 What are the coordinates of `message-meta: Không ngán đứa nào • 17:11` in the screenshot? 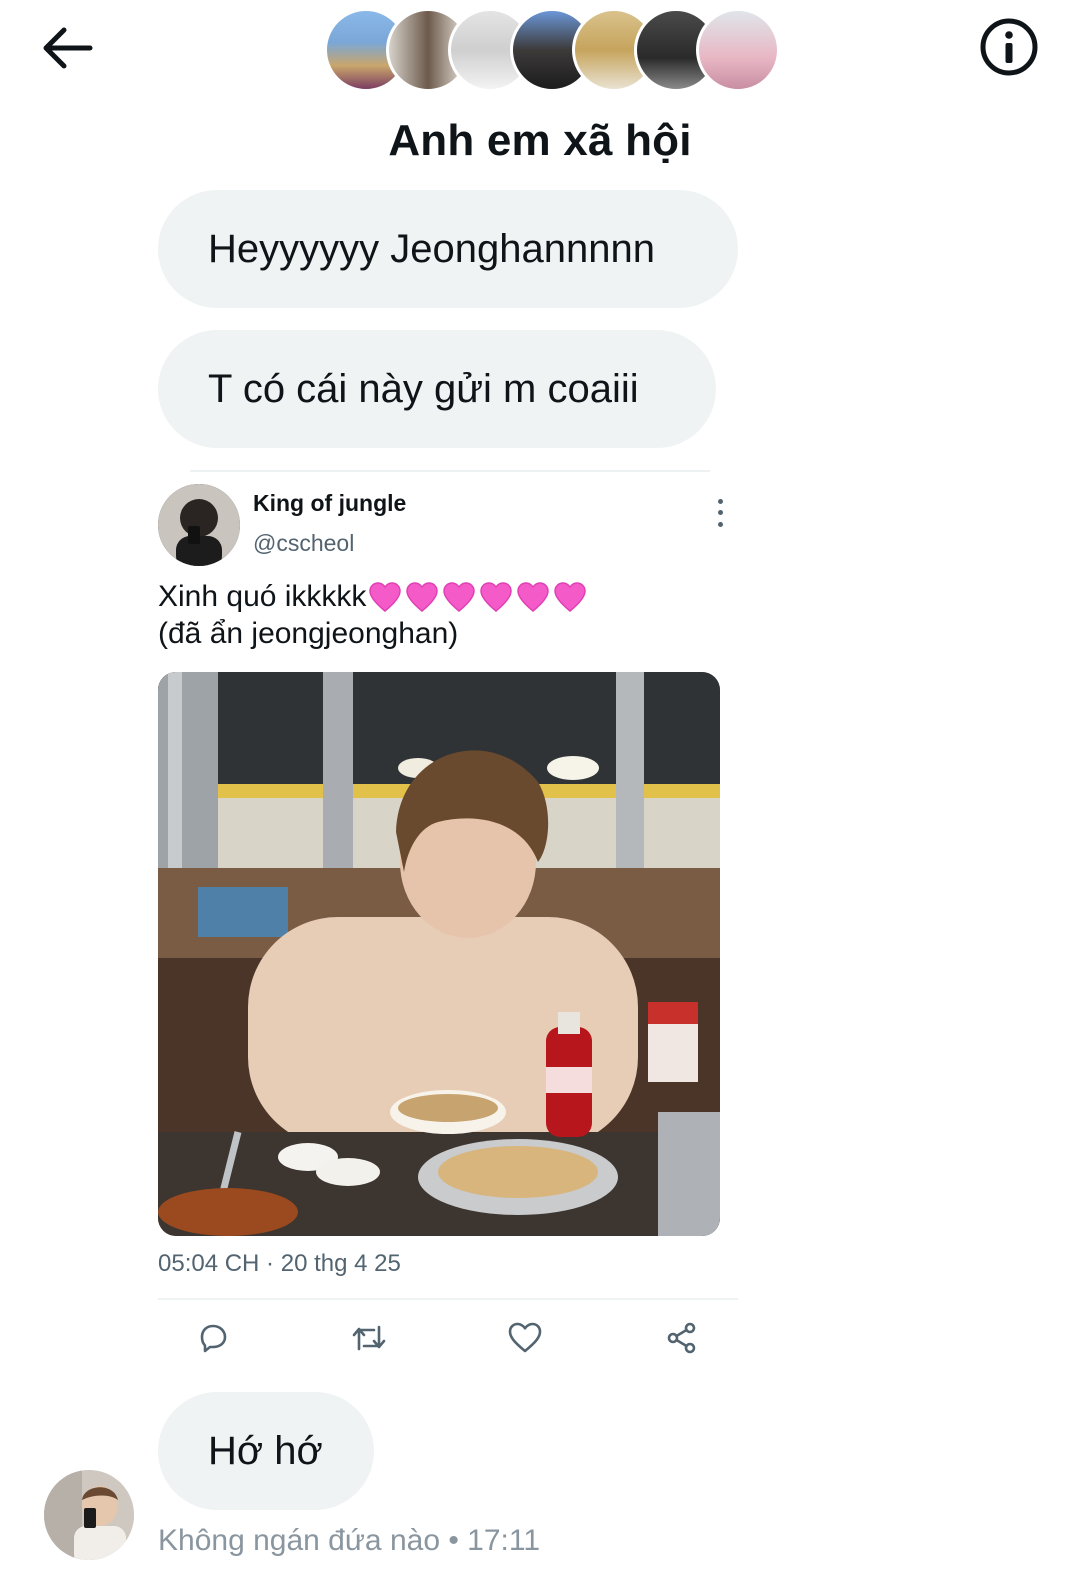 It's located at (349, 1540).